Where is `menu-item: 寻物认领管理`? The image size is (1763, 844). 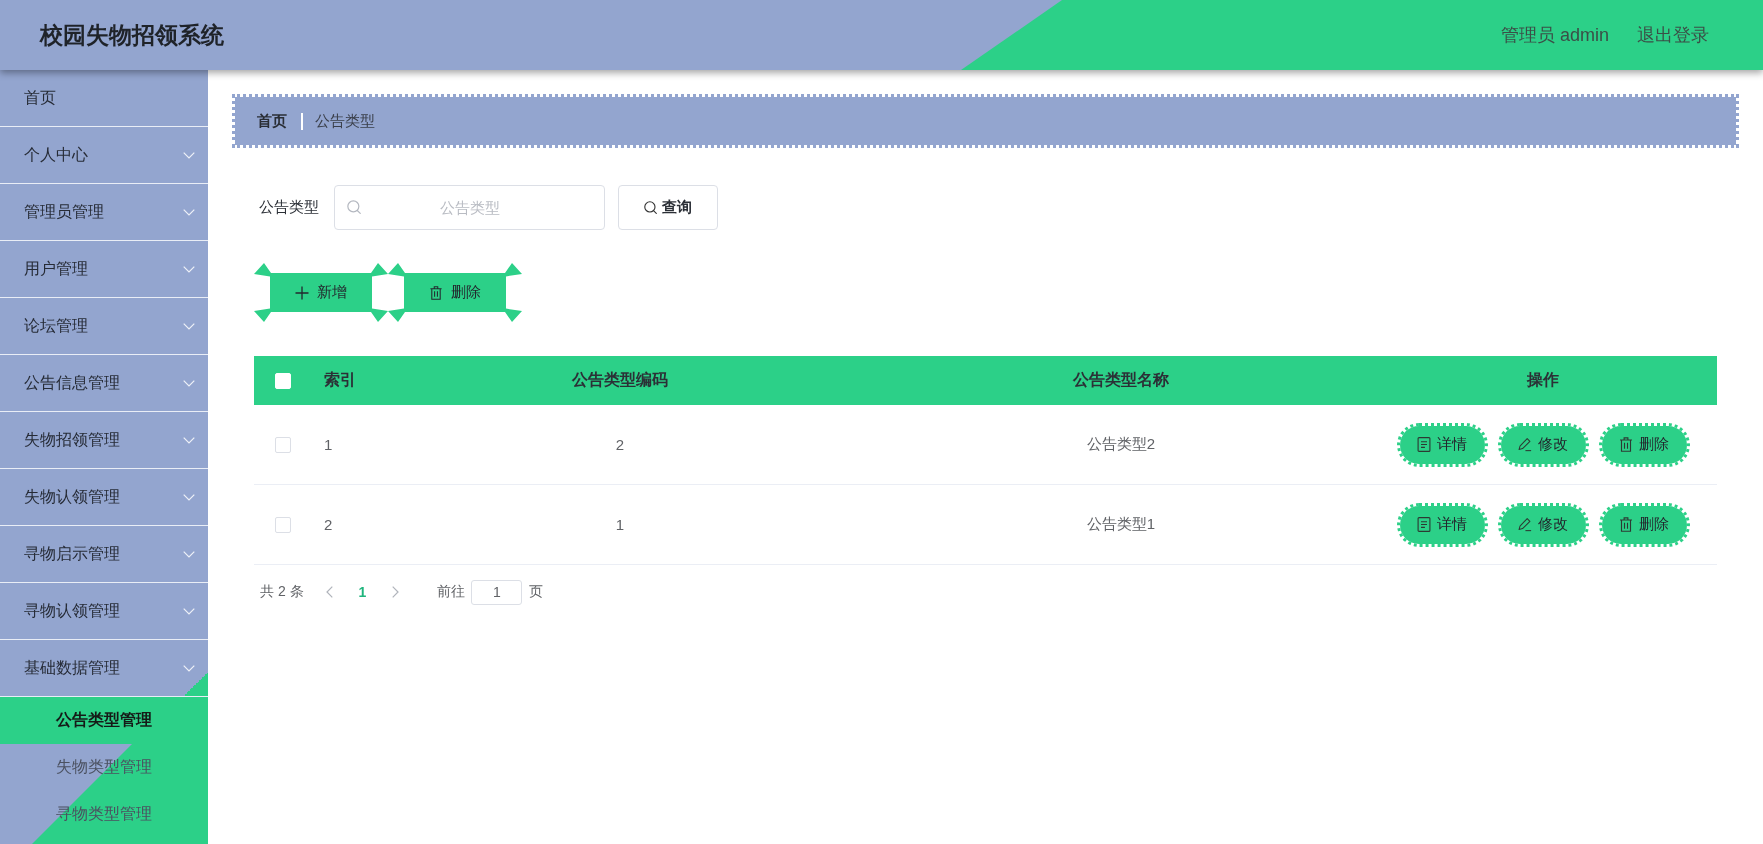
menu-item: 寻物认领管理 is located at coordinates (104, 611).